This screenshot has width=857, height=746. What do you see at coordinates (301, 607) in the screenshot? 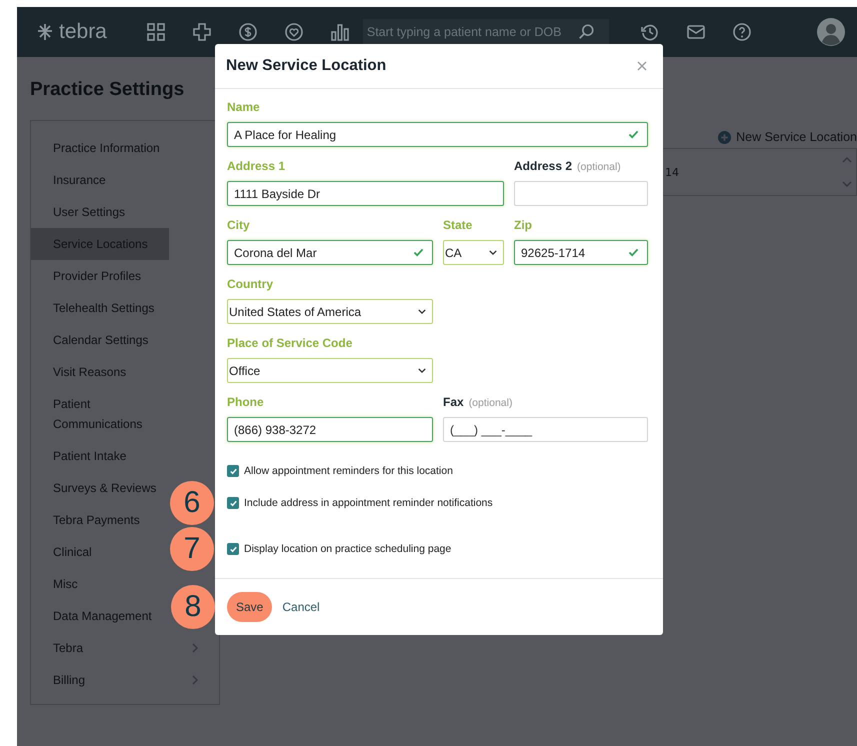
I see `cancel-link: Cancel` at bounding box center [301, 607].